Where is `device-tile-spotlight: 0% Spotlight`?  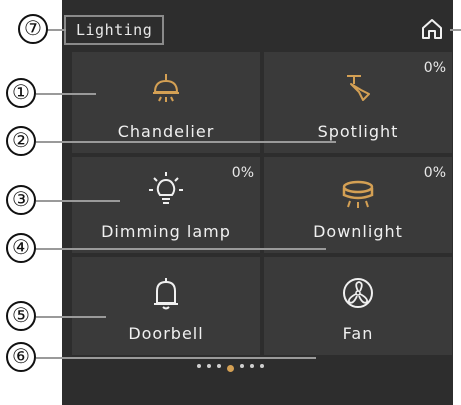
device-tile-spotlight: 0% Spotlight is located at coordinates (358, 102).